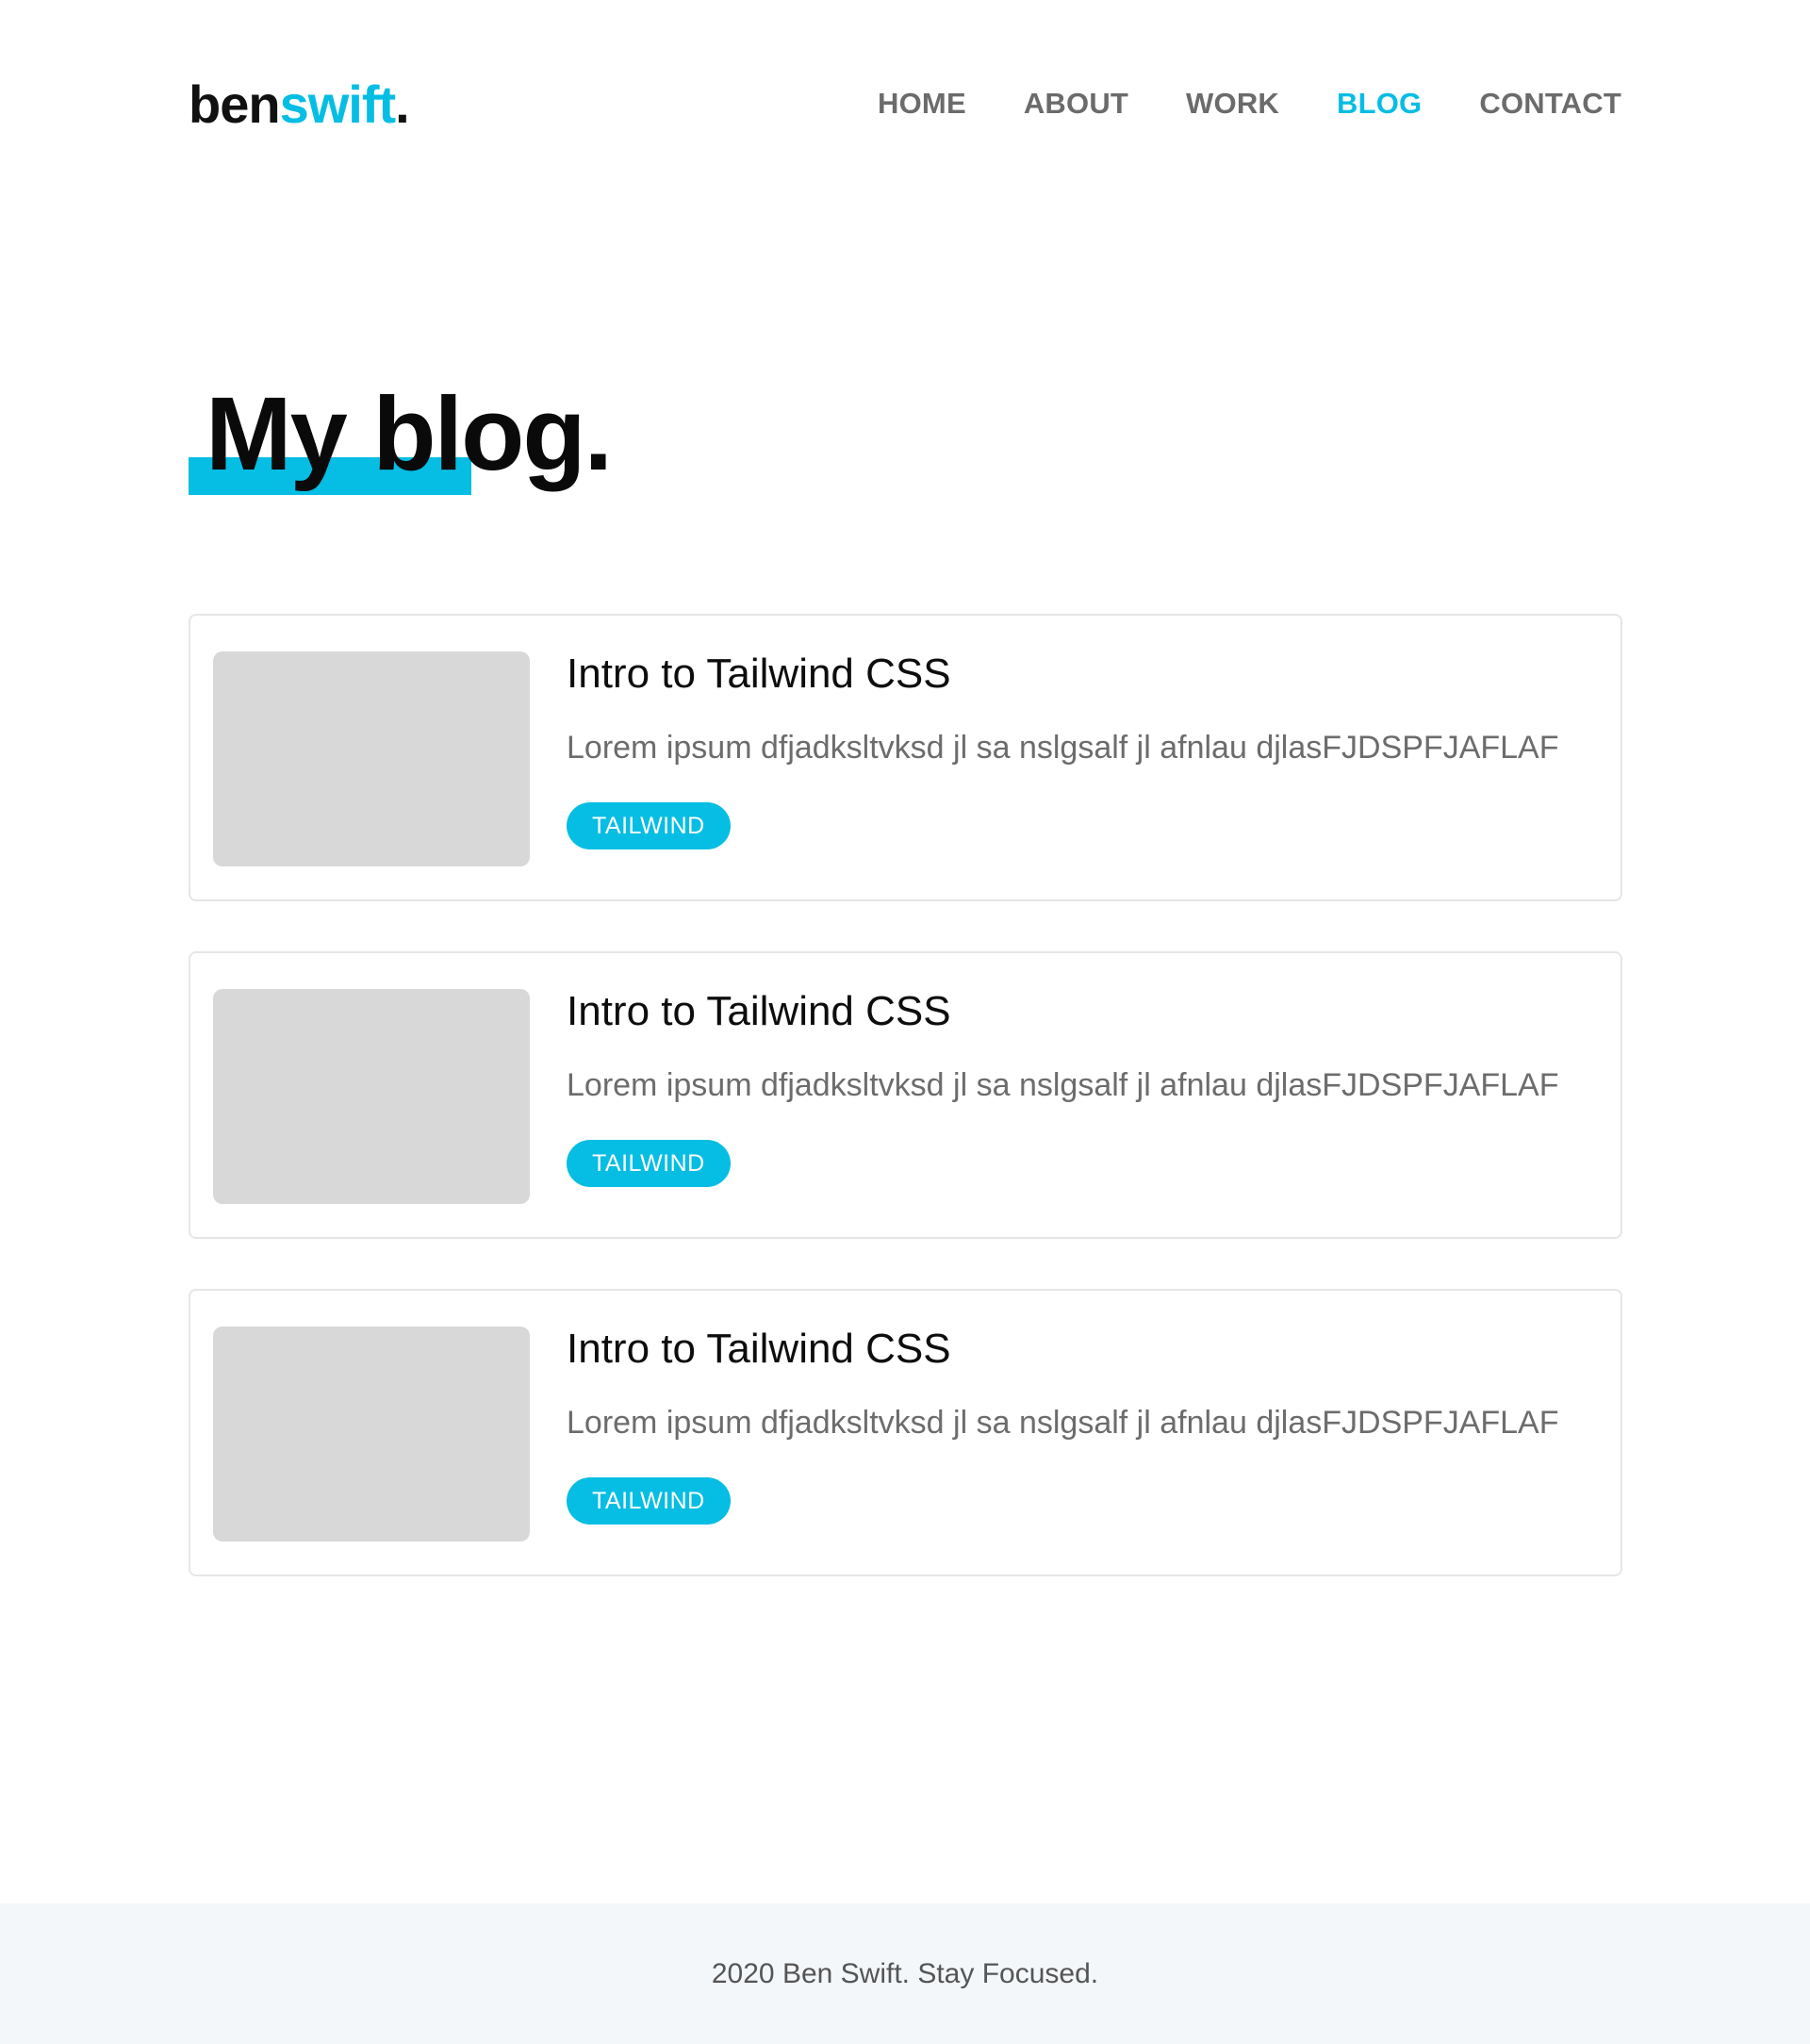 The height and width of the screenshot is (2044, 1810). Describe the element at coordinates (1232, 103) in the screenshot. I see `nav-work-link: WORK` at that location.